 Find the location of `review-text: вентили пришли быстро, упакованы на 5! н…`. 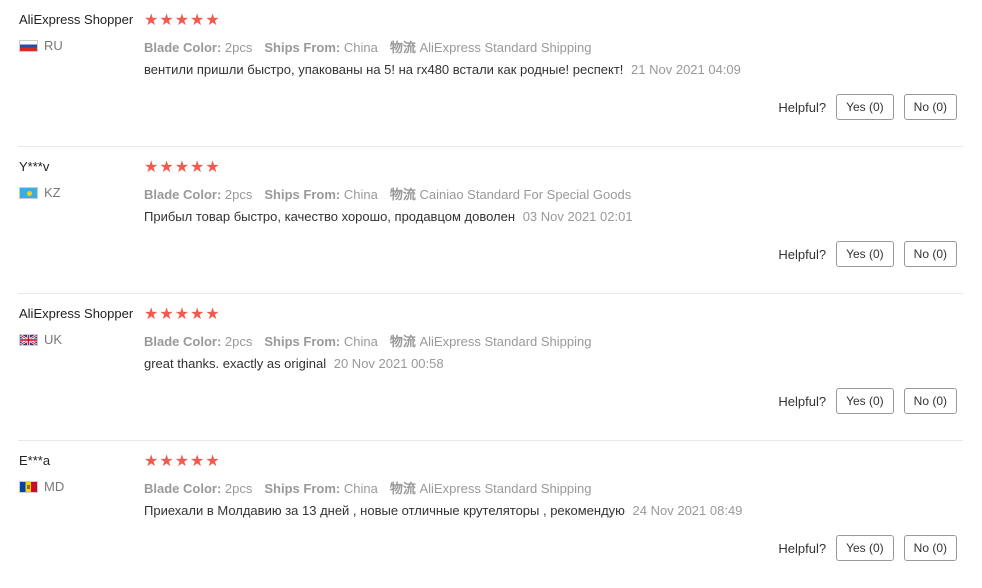

review-text: вентили пришли быстро, упакованы на 5! н… is located at coordinates (442, 69).